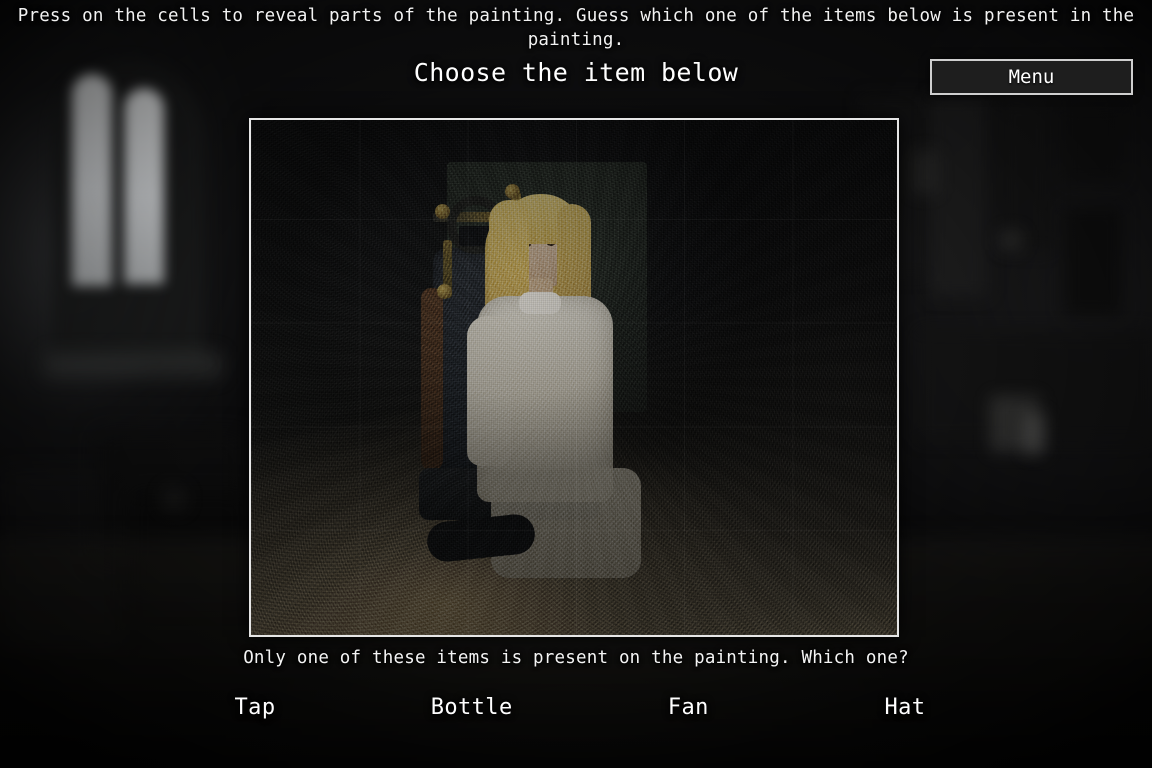  What do you see at coordinates (255, 708) in the screenshot?
I see `item-choice-tap: Tap` at bounding box center [255, 708].